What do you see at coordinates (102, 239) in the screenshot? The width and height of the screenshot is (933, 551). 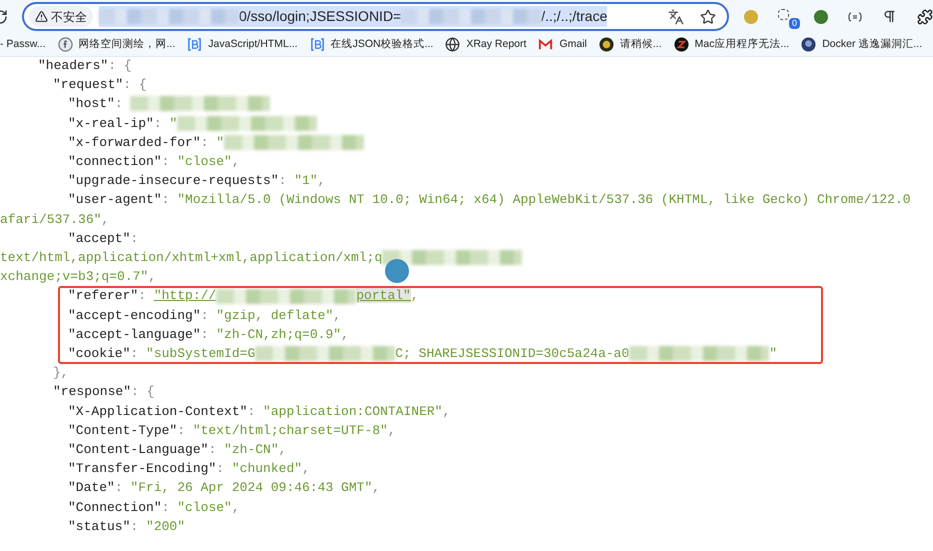 I see `code-line: "accept":` at bounding box center [102, 239].